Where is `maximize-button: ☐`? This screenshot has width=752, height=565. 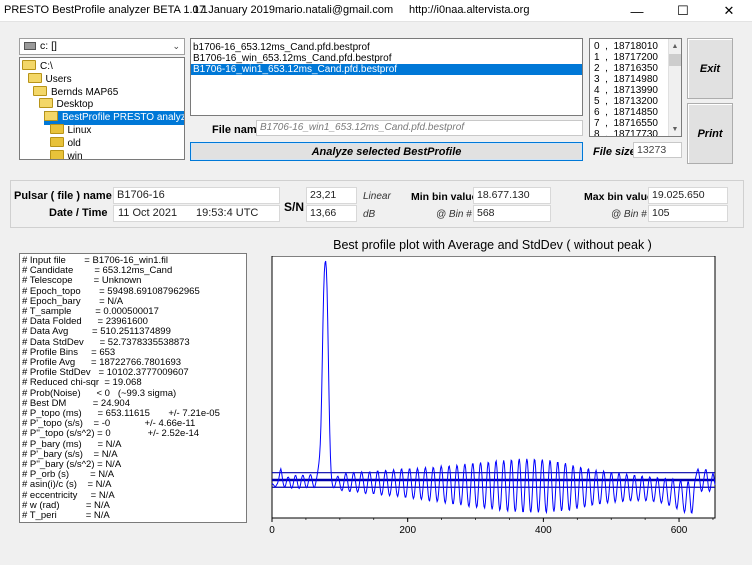 maximize-button: ☐ is located at coordinates (683, 11).